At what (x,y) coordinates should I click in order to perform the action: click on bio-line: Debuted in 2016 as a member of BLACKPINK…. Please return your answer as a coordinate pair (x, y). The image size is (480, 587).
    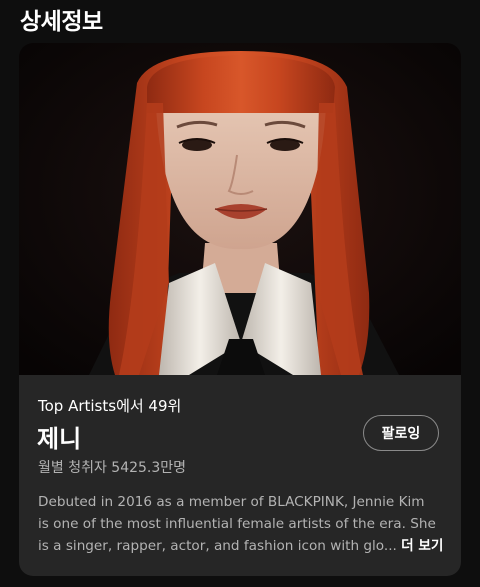
    Looking at the image, I should click on (231, 502).